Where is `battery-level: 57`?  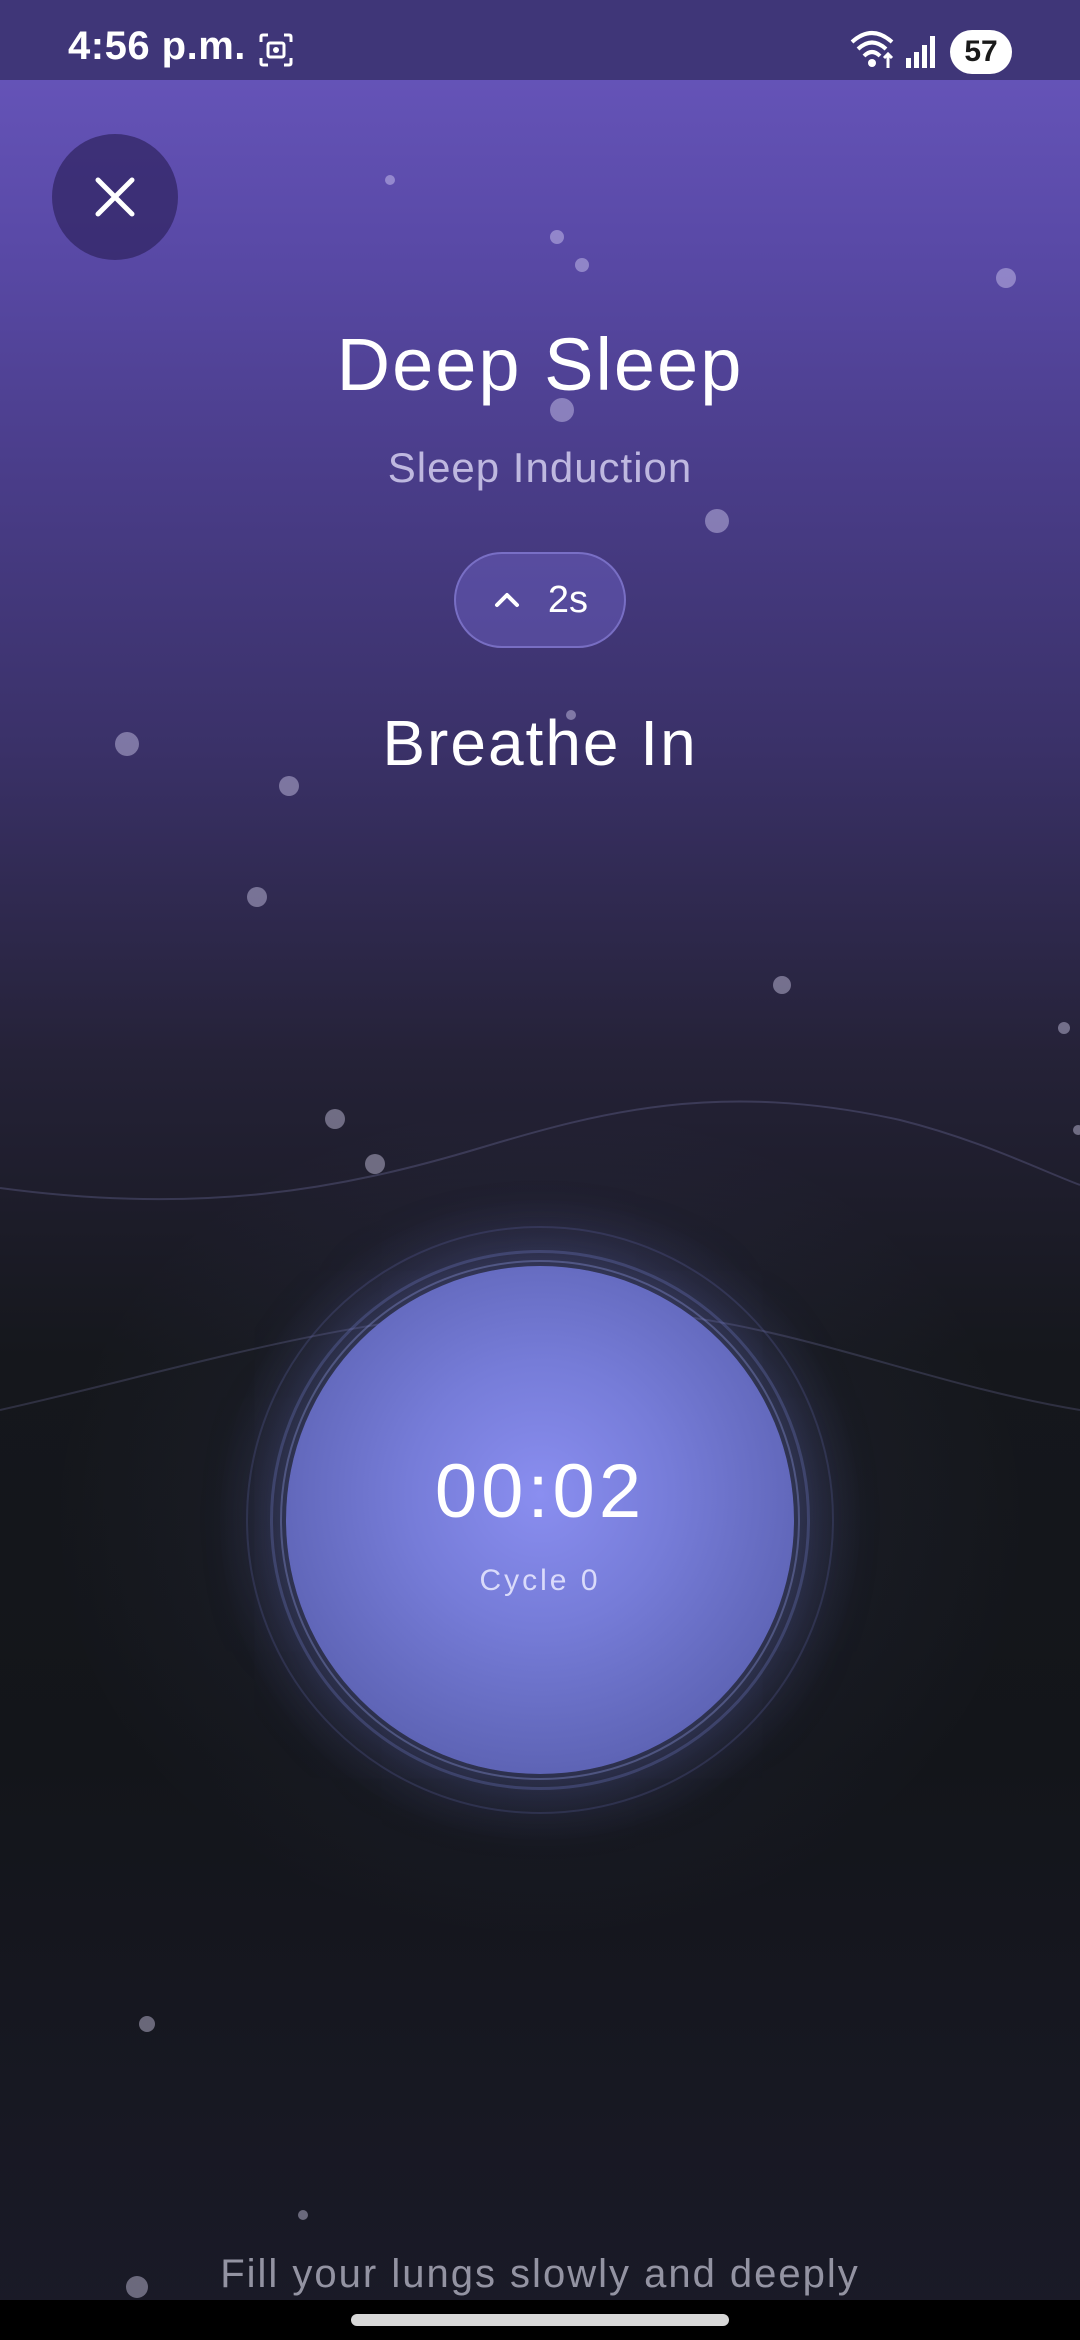
battery-level: 57 is located at coordinates (981, 51).